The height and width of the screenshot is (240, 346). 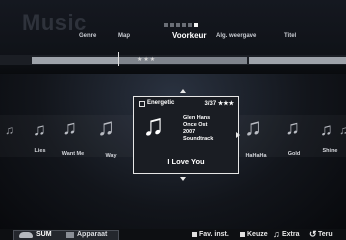 I want to click on tab-voorkeur: Voorkeur, so click(x=189, y=35).